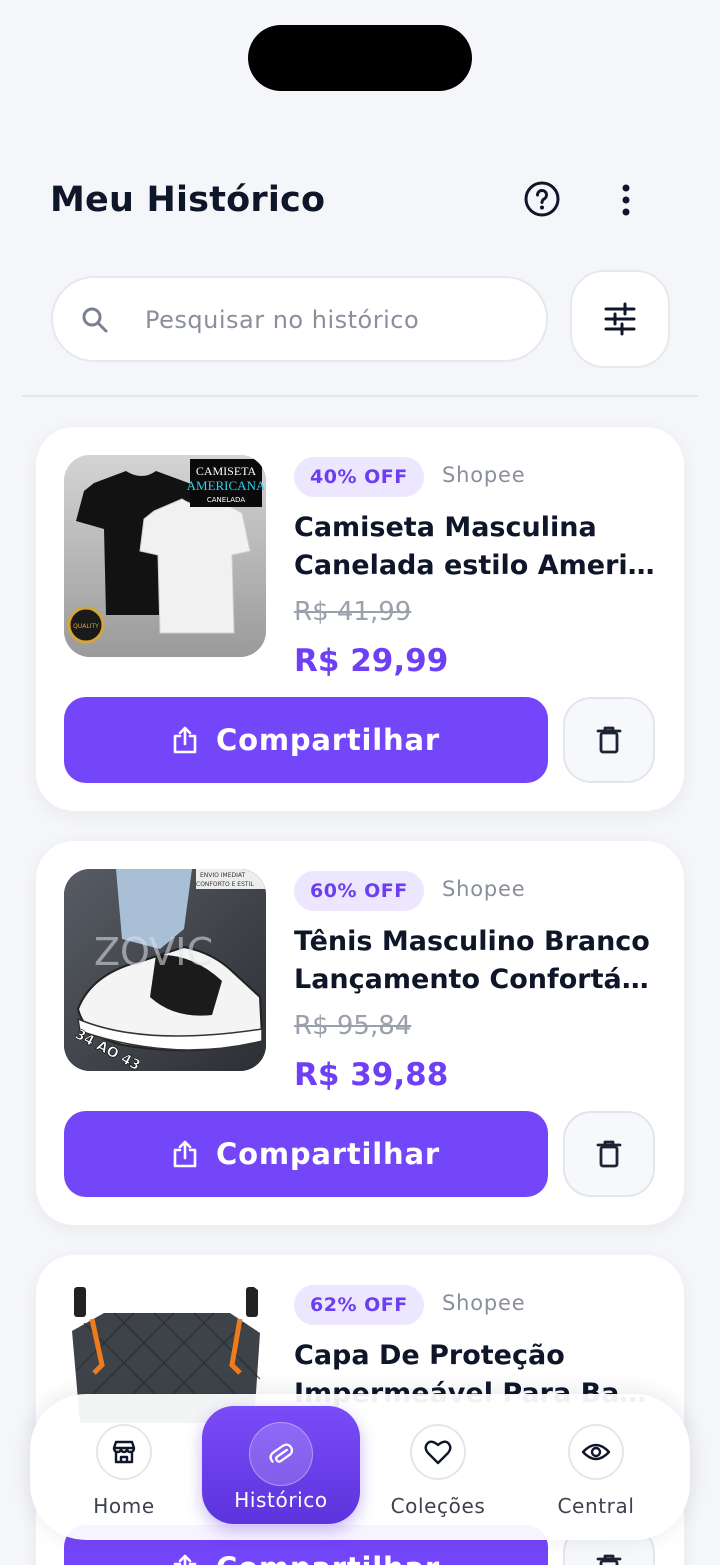 This screenshot has width=720, height=1565. Describe the element at coordinates (360, 200) in the screenshot. I see `page-header: Meu Histórico` at that location.